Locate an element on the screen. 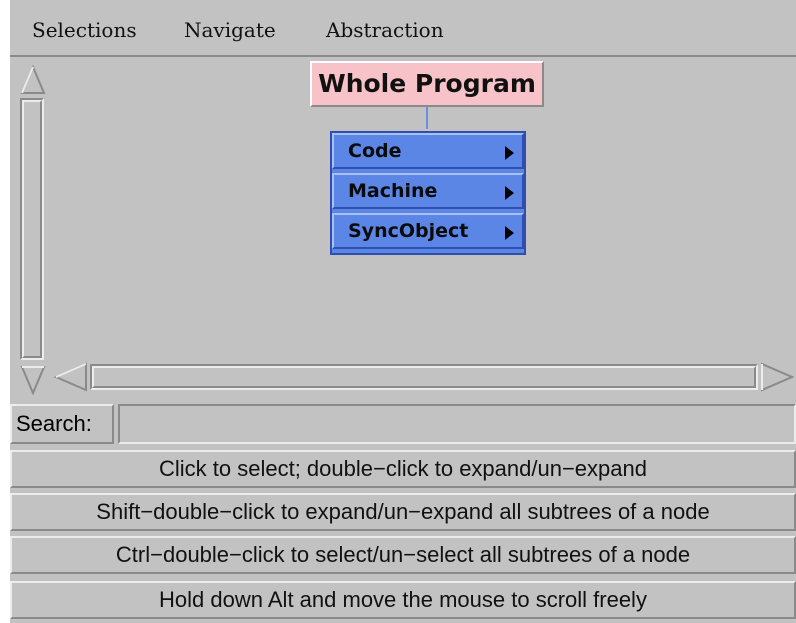 This screenshot has height=623, width=796. node-label: Code is located at coordinates (375, 151).